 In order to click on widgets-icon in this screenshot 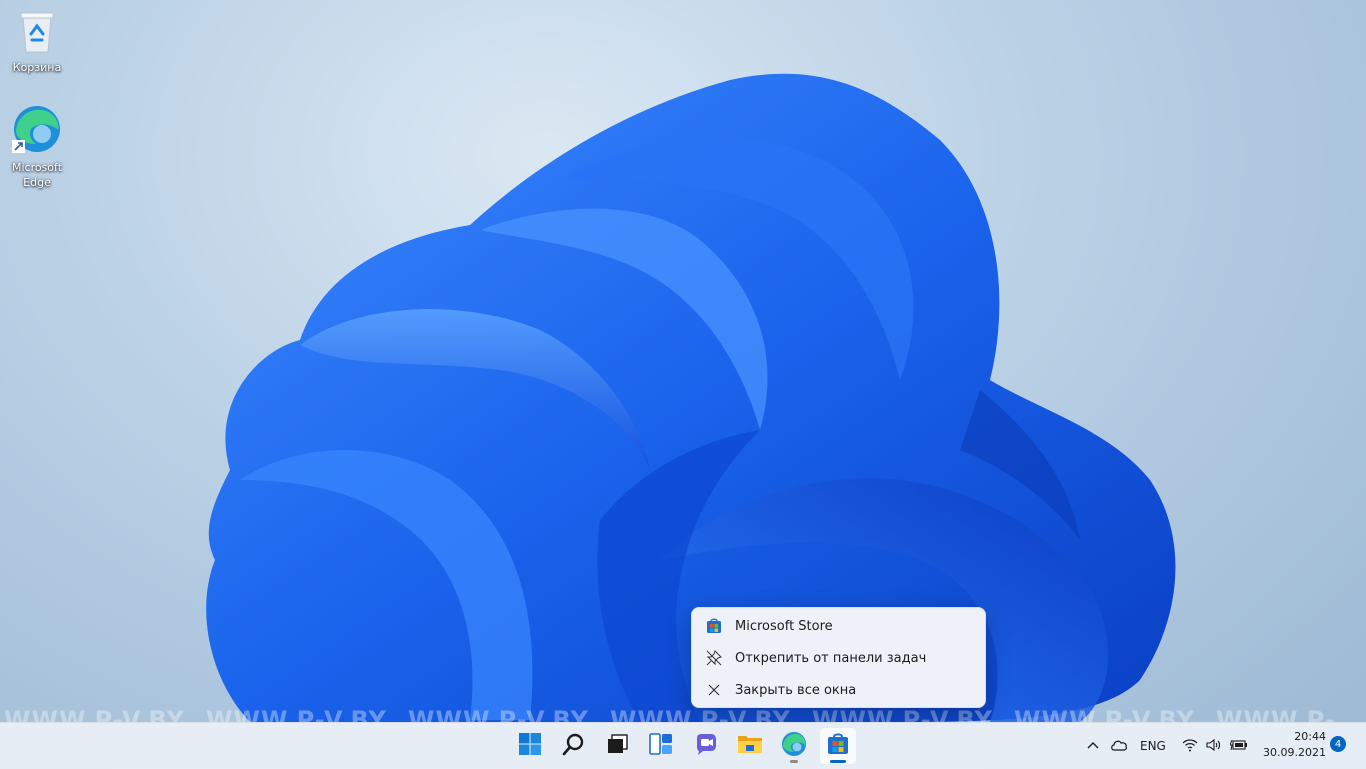, I will do `click(661, 746)`.